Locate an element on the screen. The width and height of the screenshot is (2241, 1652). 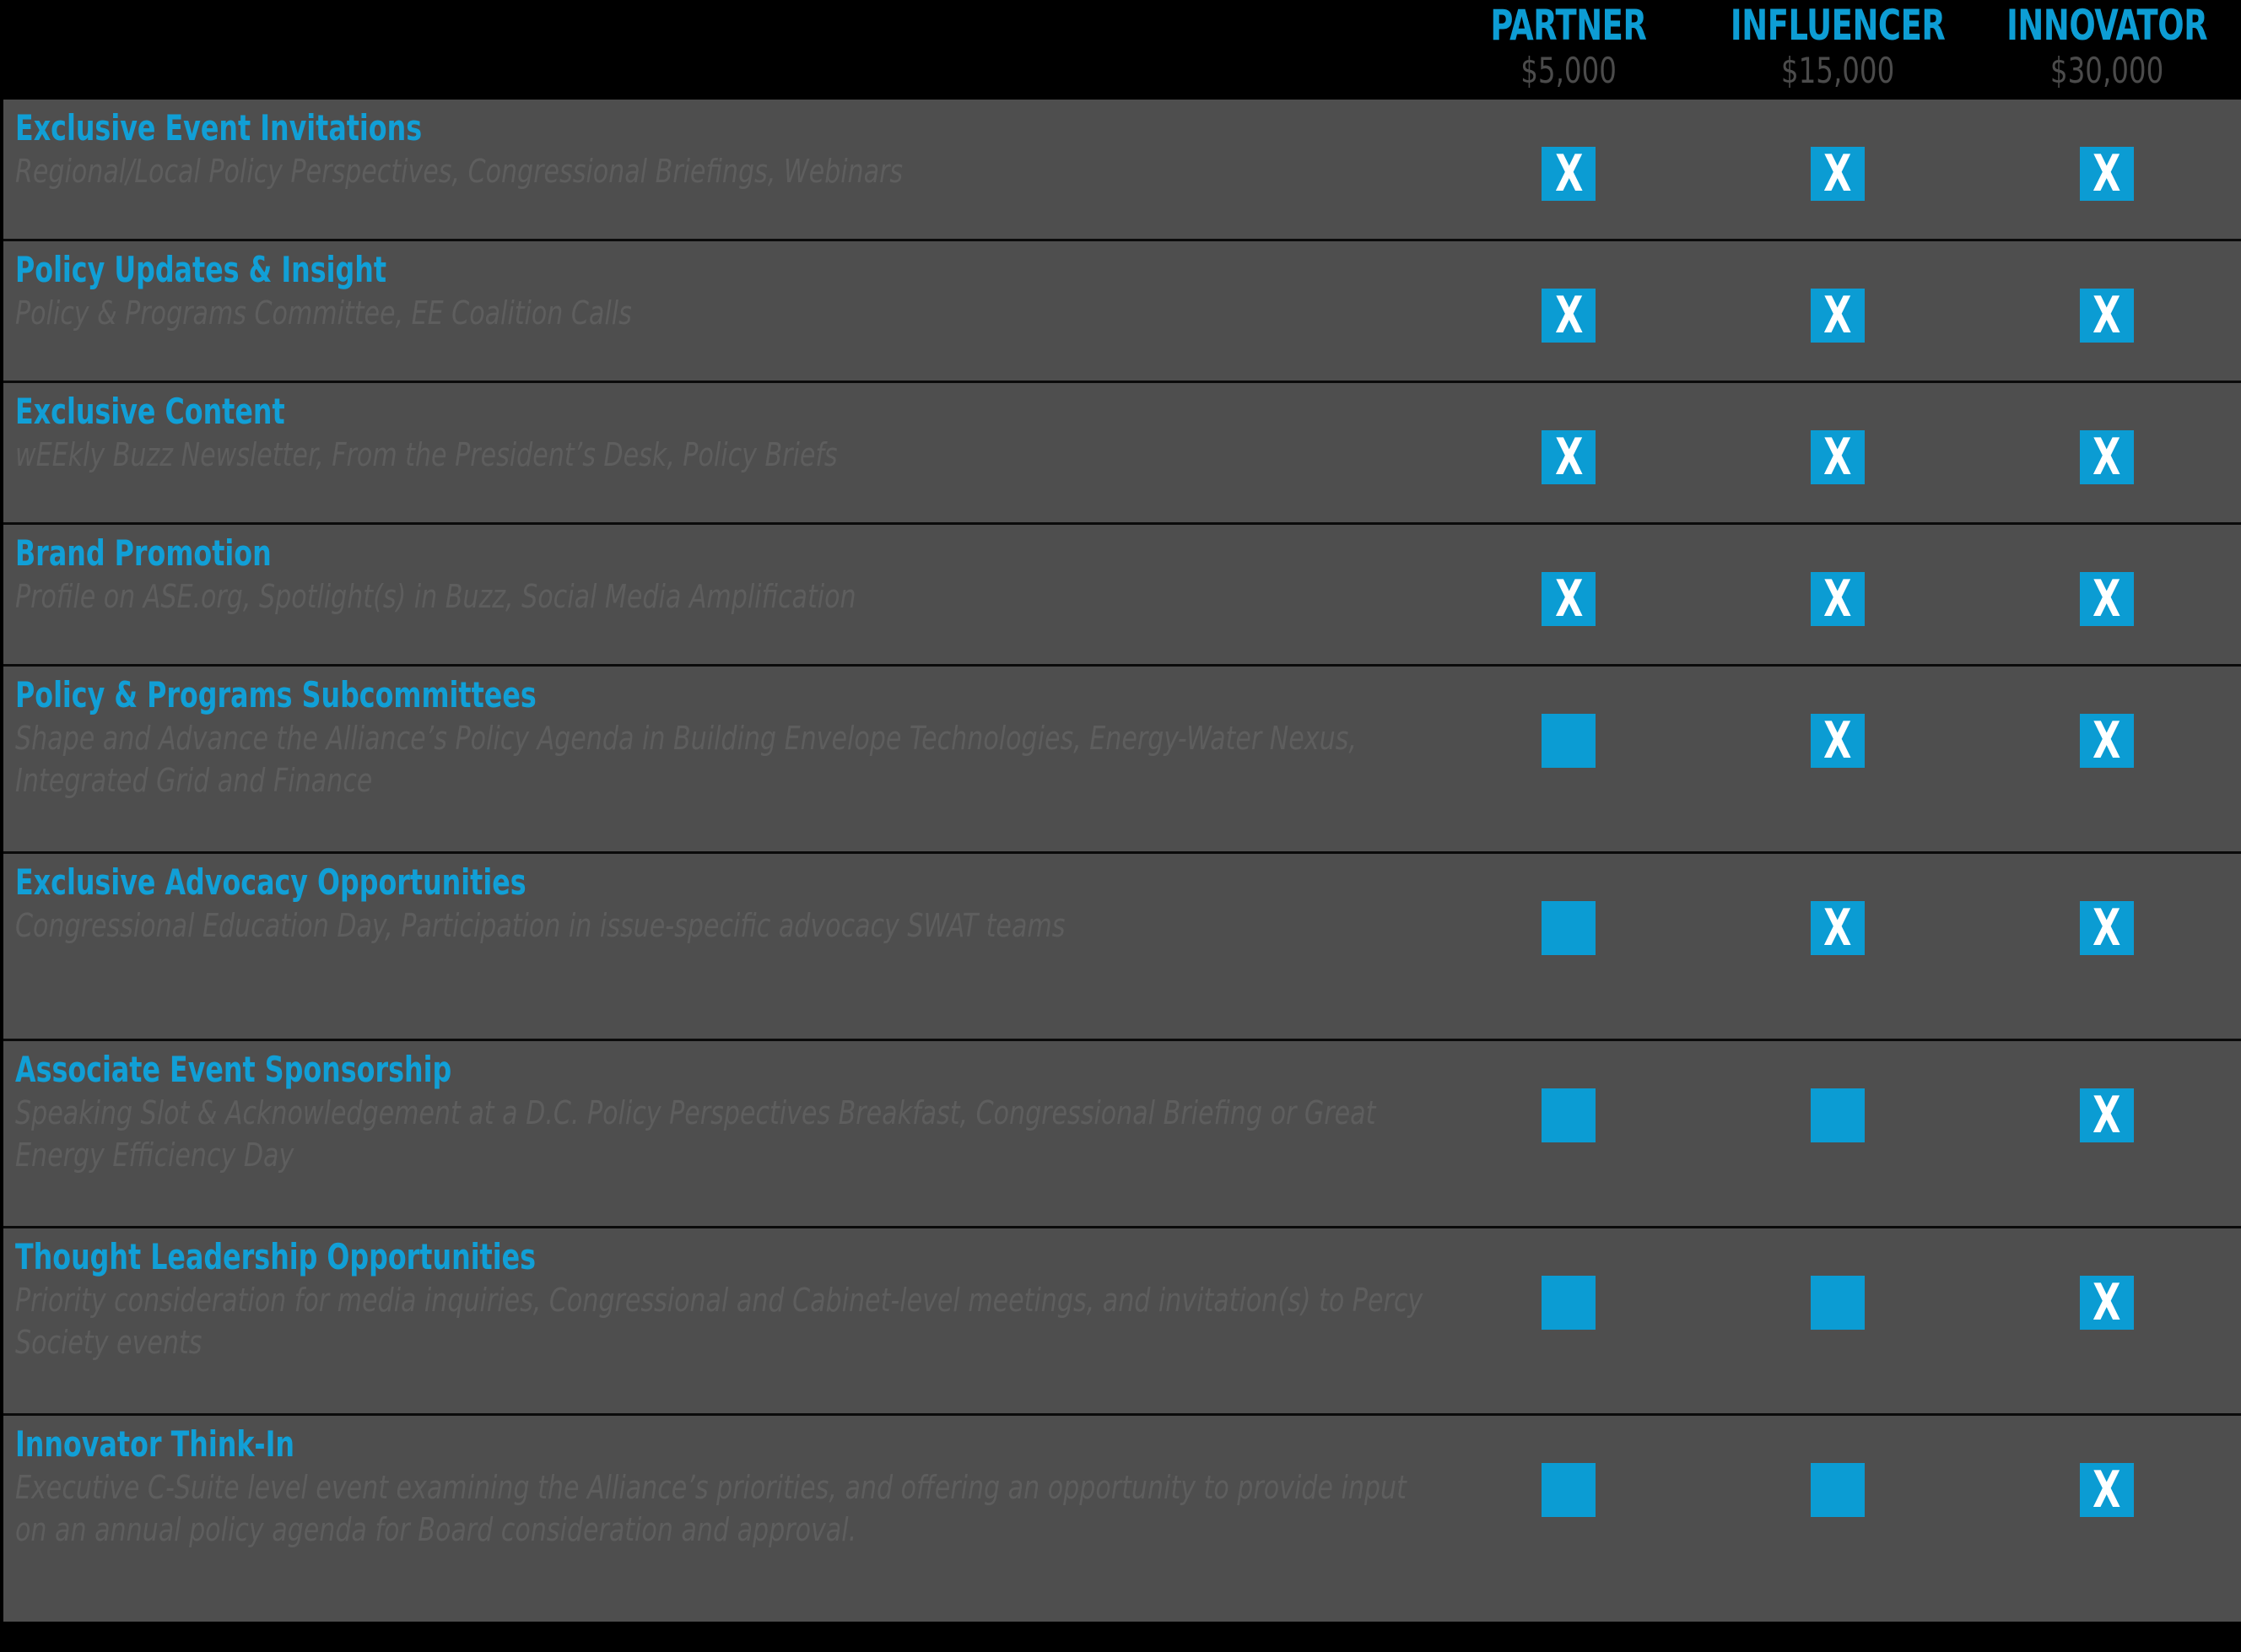
tier-price: $5,000 is located at coordinates (1568, 70).